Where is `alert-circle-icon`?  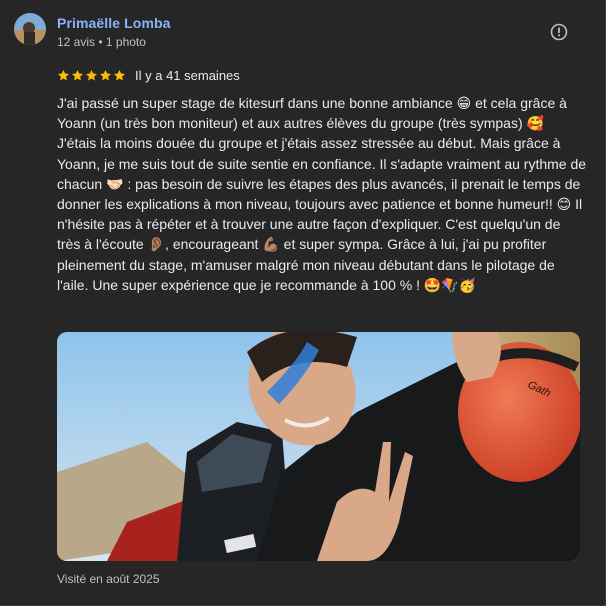
alert-circle-icon is located at coordinates (559, 32).